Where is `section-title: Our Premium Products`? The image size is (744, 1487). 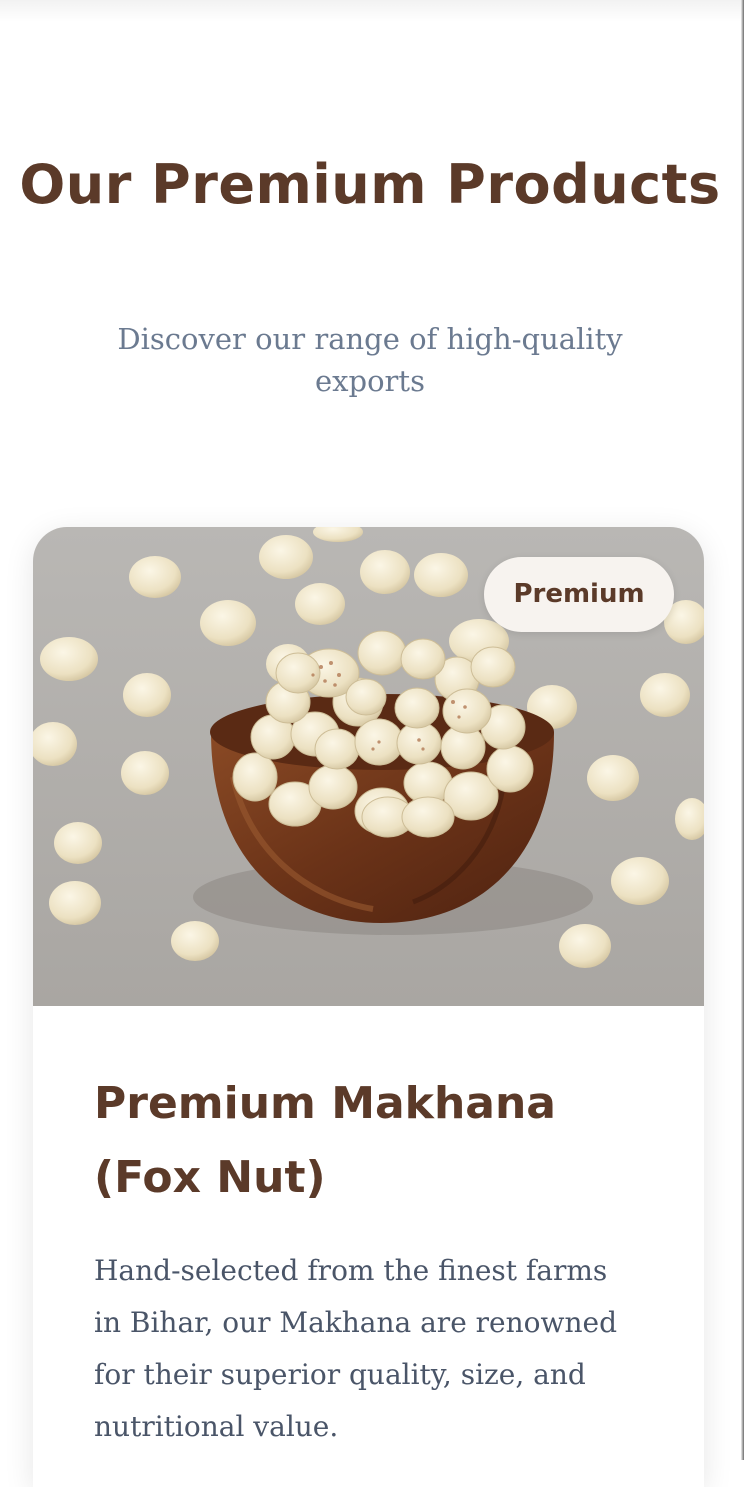
section-title: Our Premium Products is located at coordinates (370, 184).